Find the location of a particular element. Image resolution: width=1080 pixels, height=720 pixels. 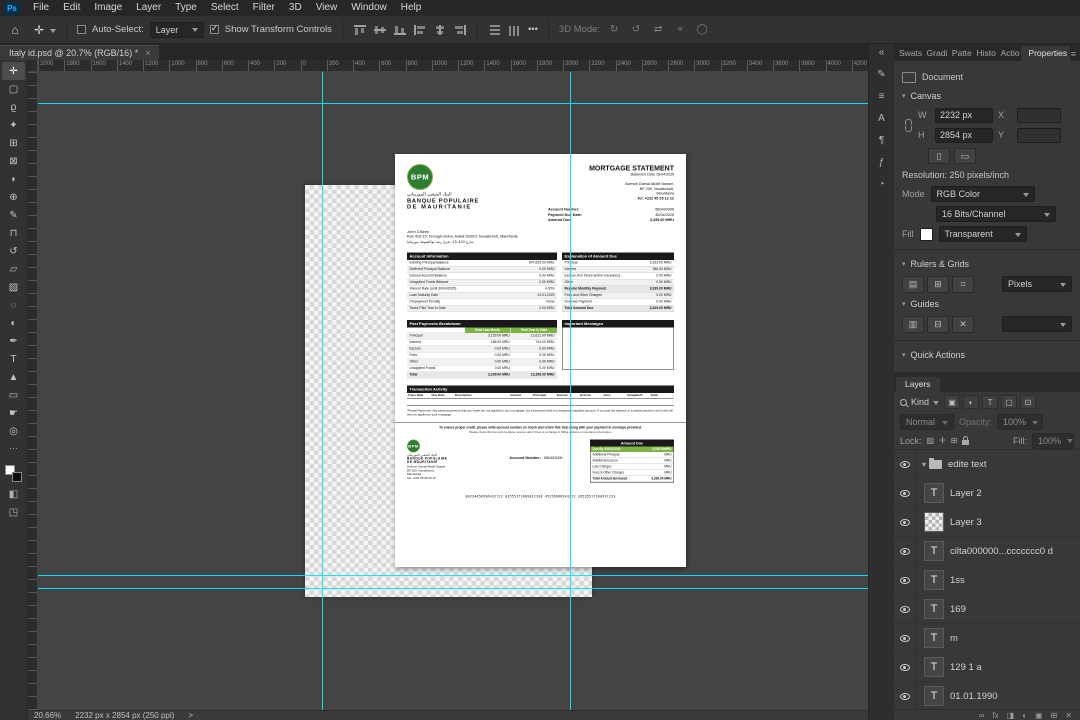

layer-group-edite-text: edite text is located at coordinates (987, 464).